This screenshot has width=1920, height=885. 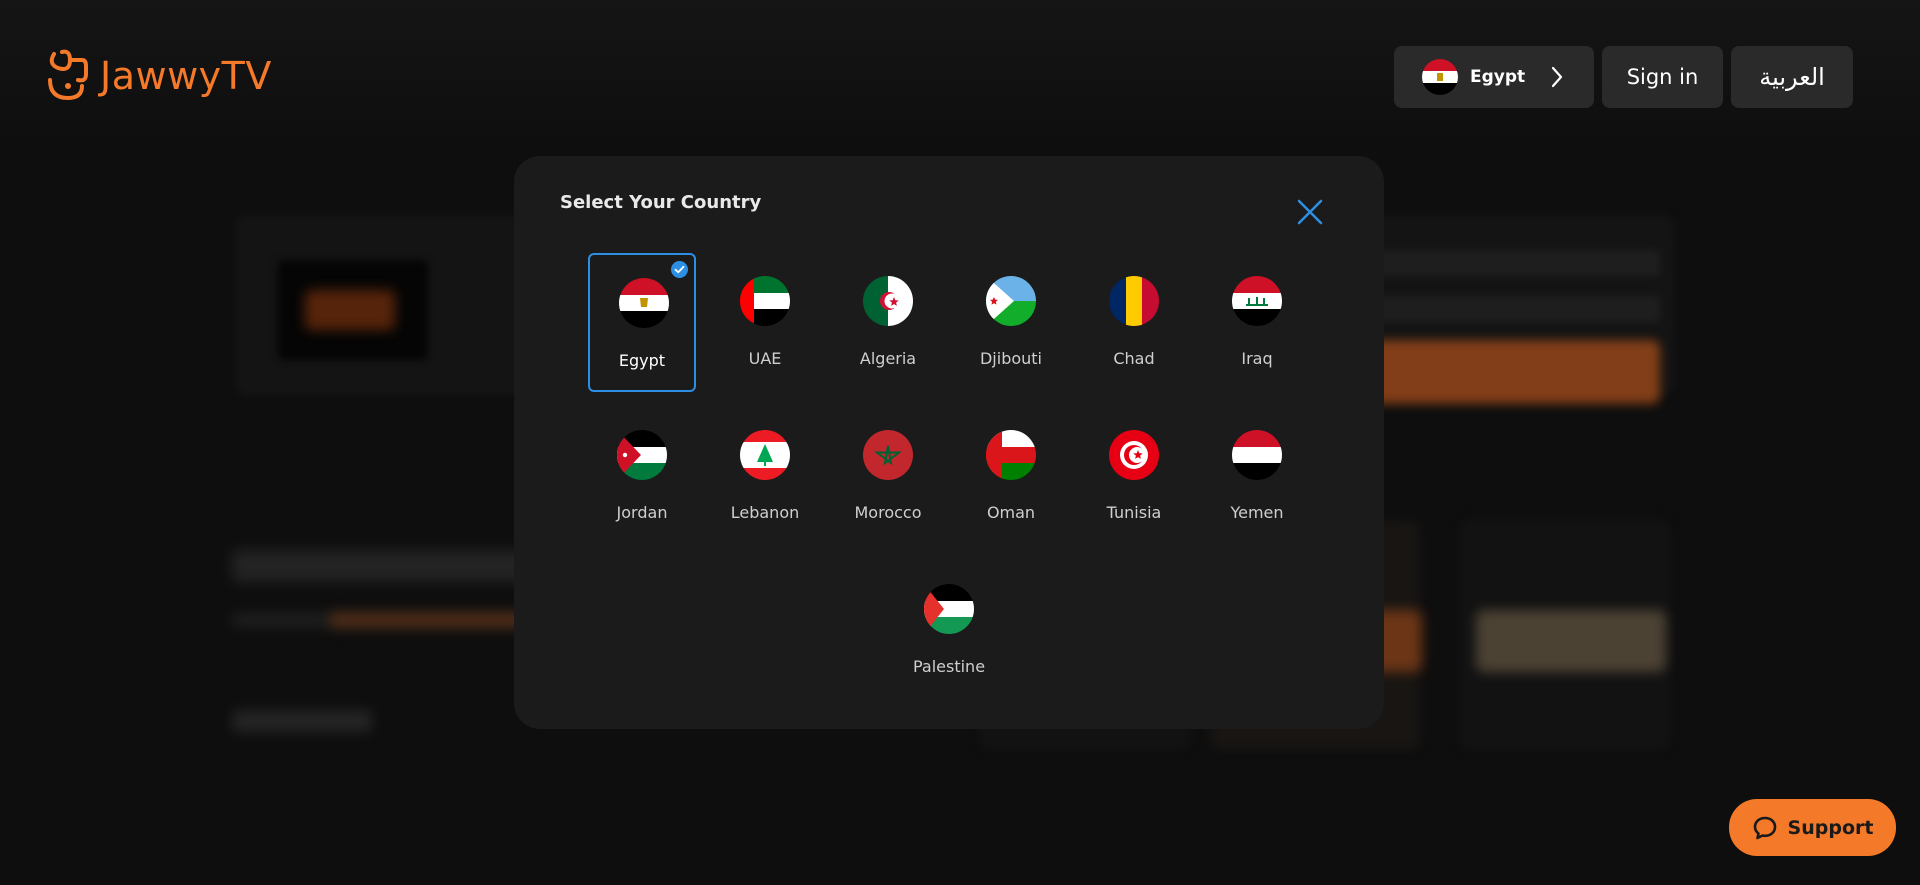 What do you see at coordinates (888, 455) in the screenshot?
I see `morocco-flag-icon` at bounding box center [888, 455].